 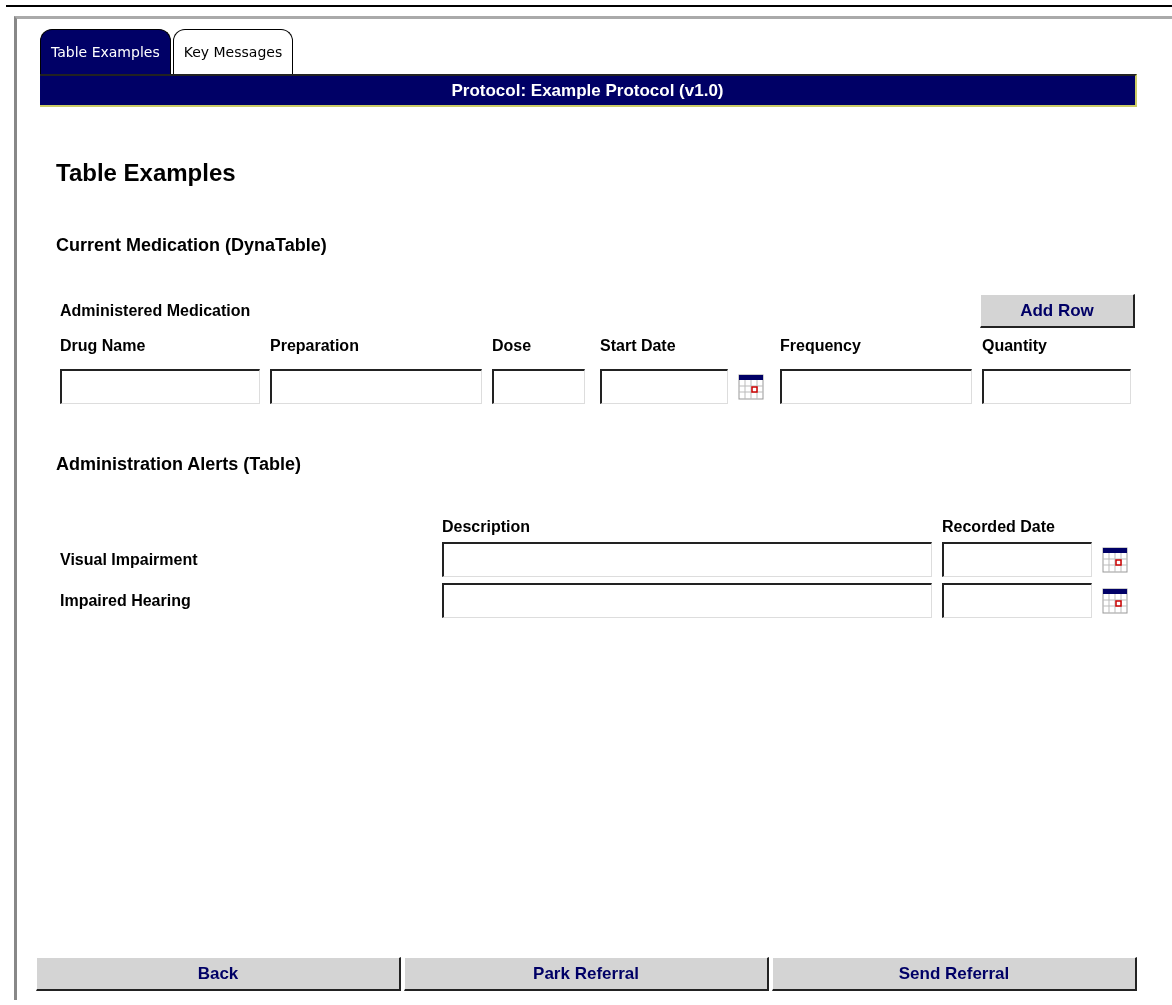 What do you see at coordinates (179, 464) in the screenshot?
I see `section-title: Administration Alerts (Table)` at bounding box center [179, 464].